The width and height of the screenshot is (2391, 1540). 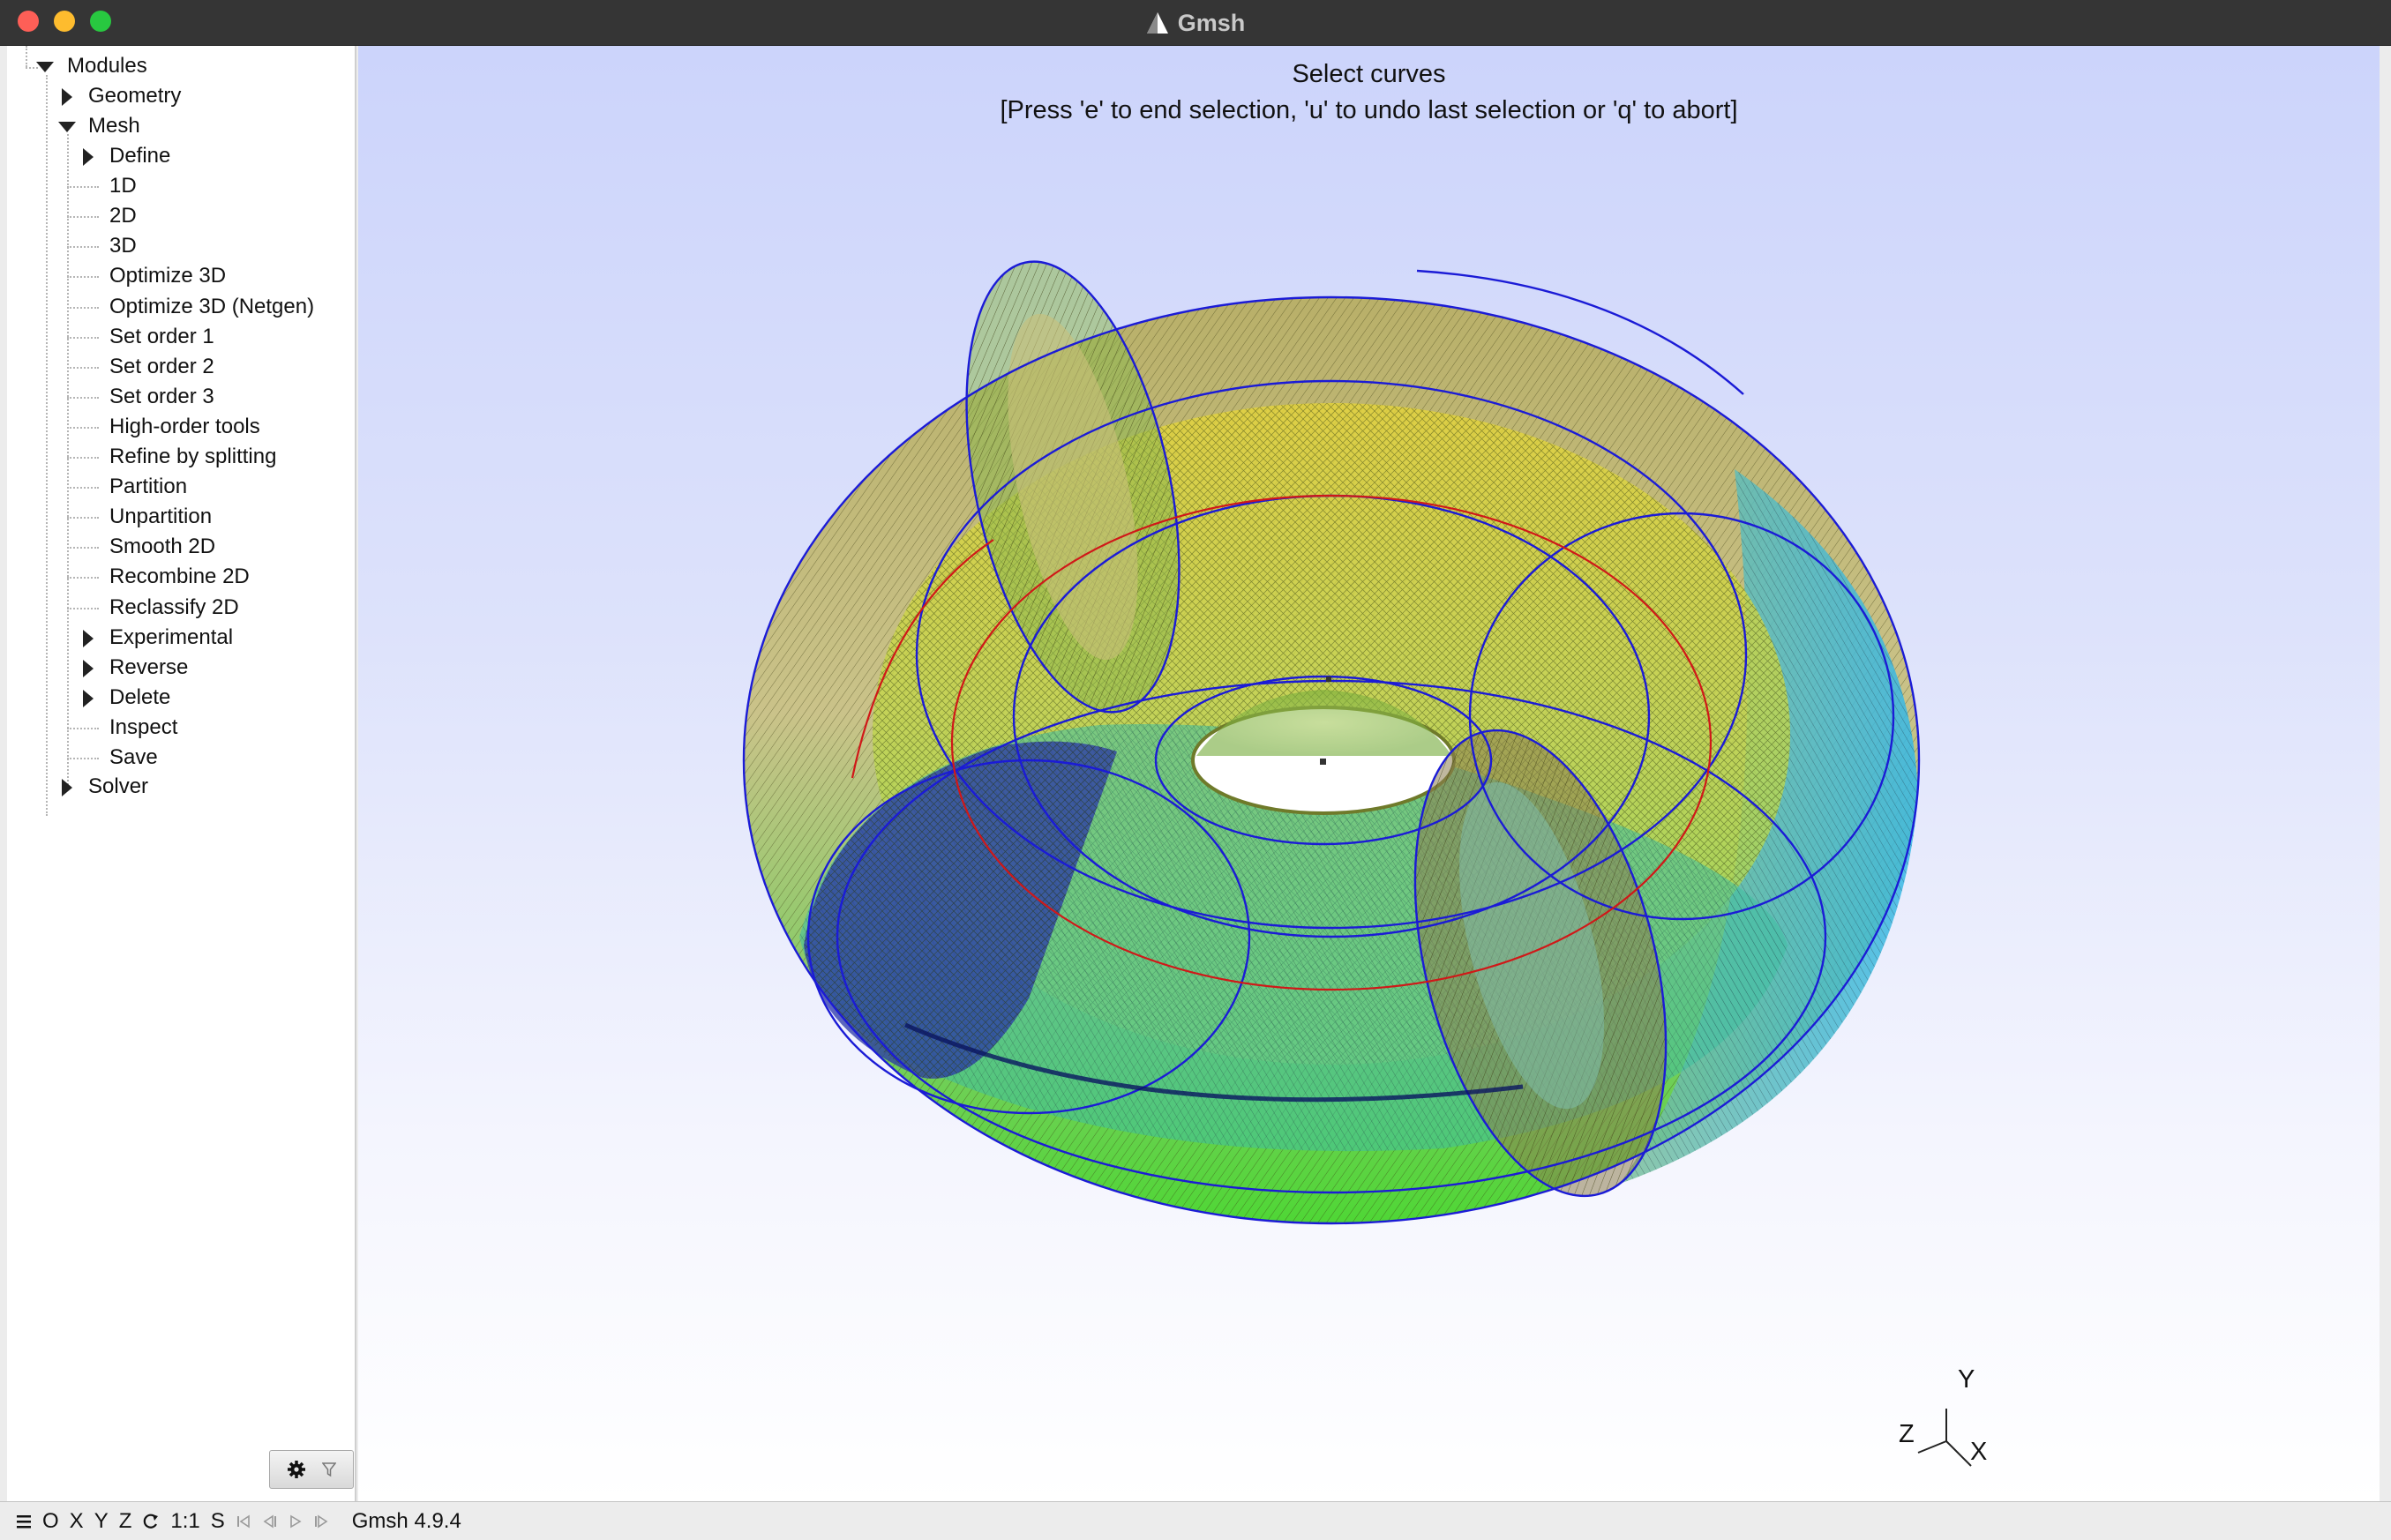 I want to click on tree-item-set-order-3: Set order 3, so click(x=162, y=397).